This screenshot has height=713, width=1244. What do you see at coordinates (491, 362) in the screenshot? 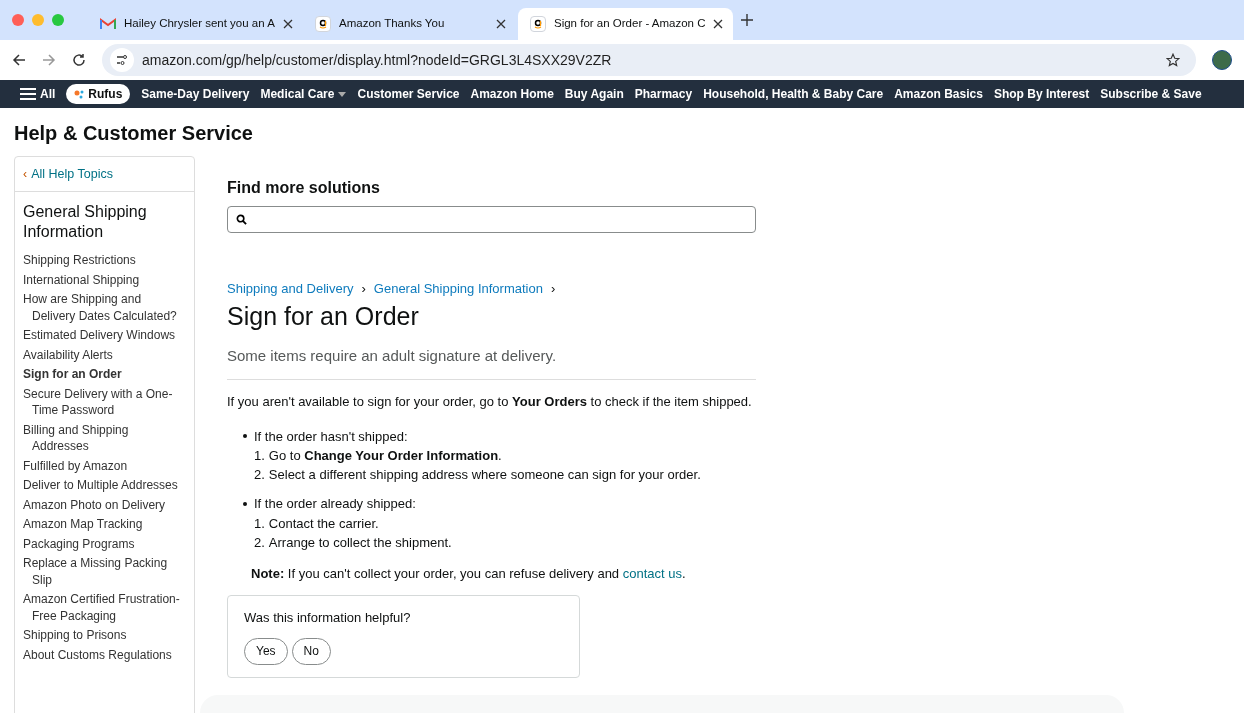
I see `article-summary: Some items require an adult signature at delivery.` at bounding box center [491, 362].